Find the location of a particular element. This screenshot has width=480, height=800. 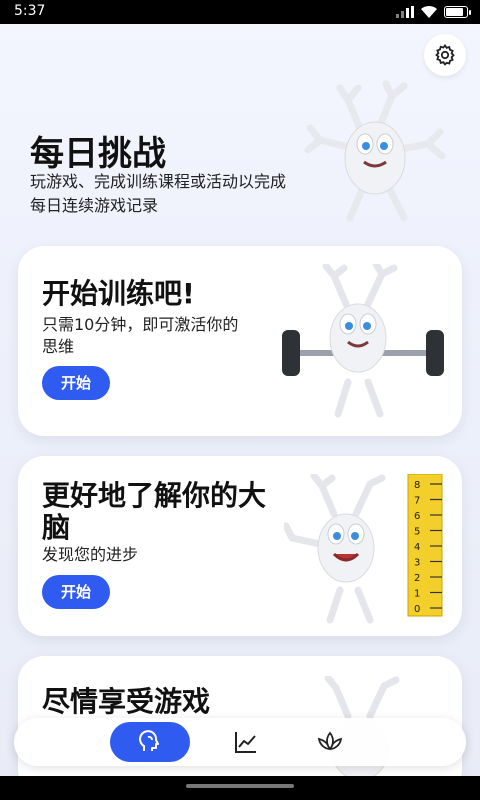

training-card-title: 开始训练吧! is located at coordinates (118, 293).